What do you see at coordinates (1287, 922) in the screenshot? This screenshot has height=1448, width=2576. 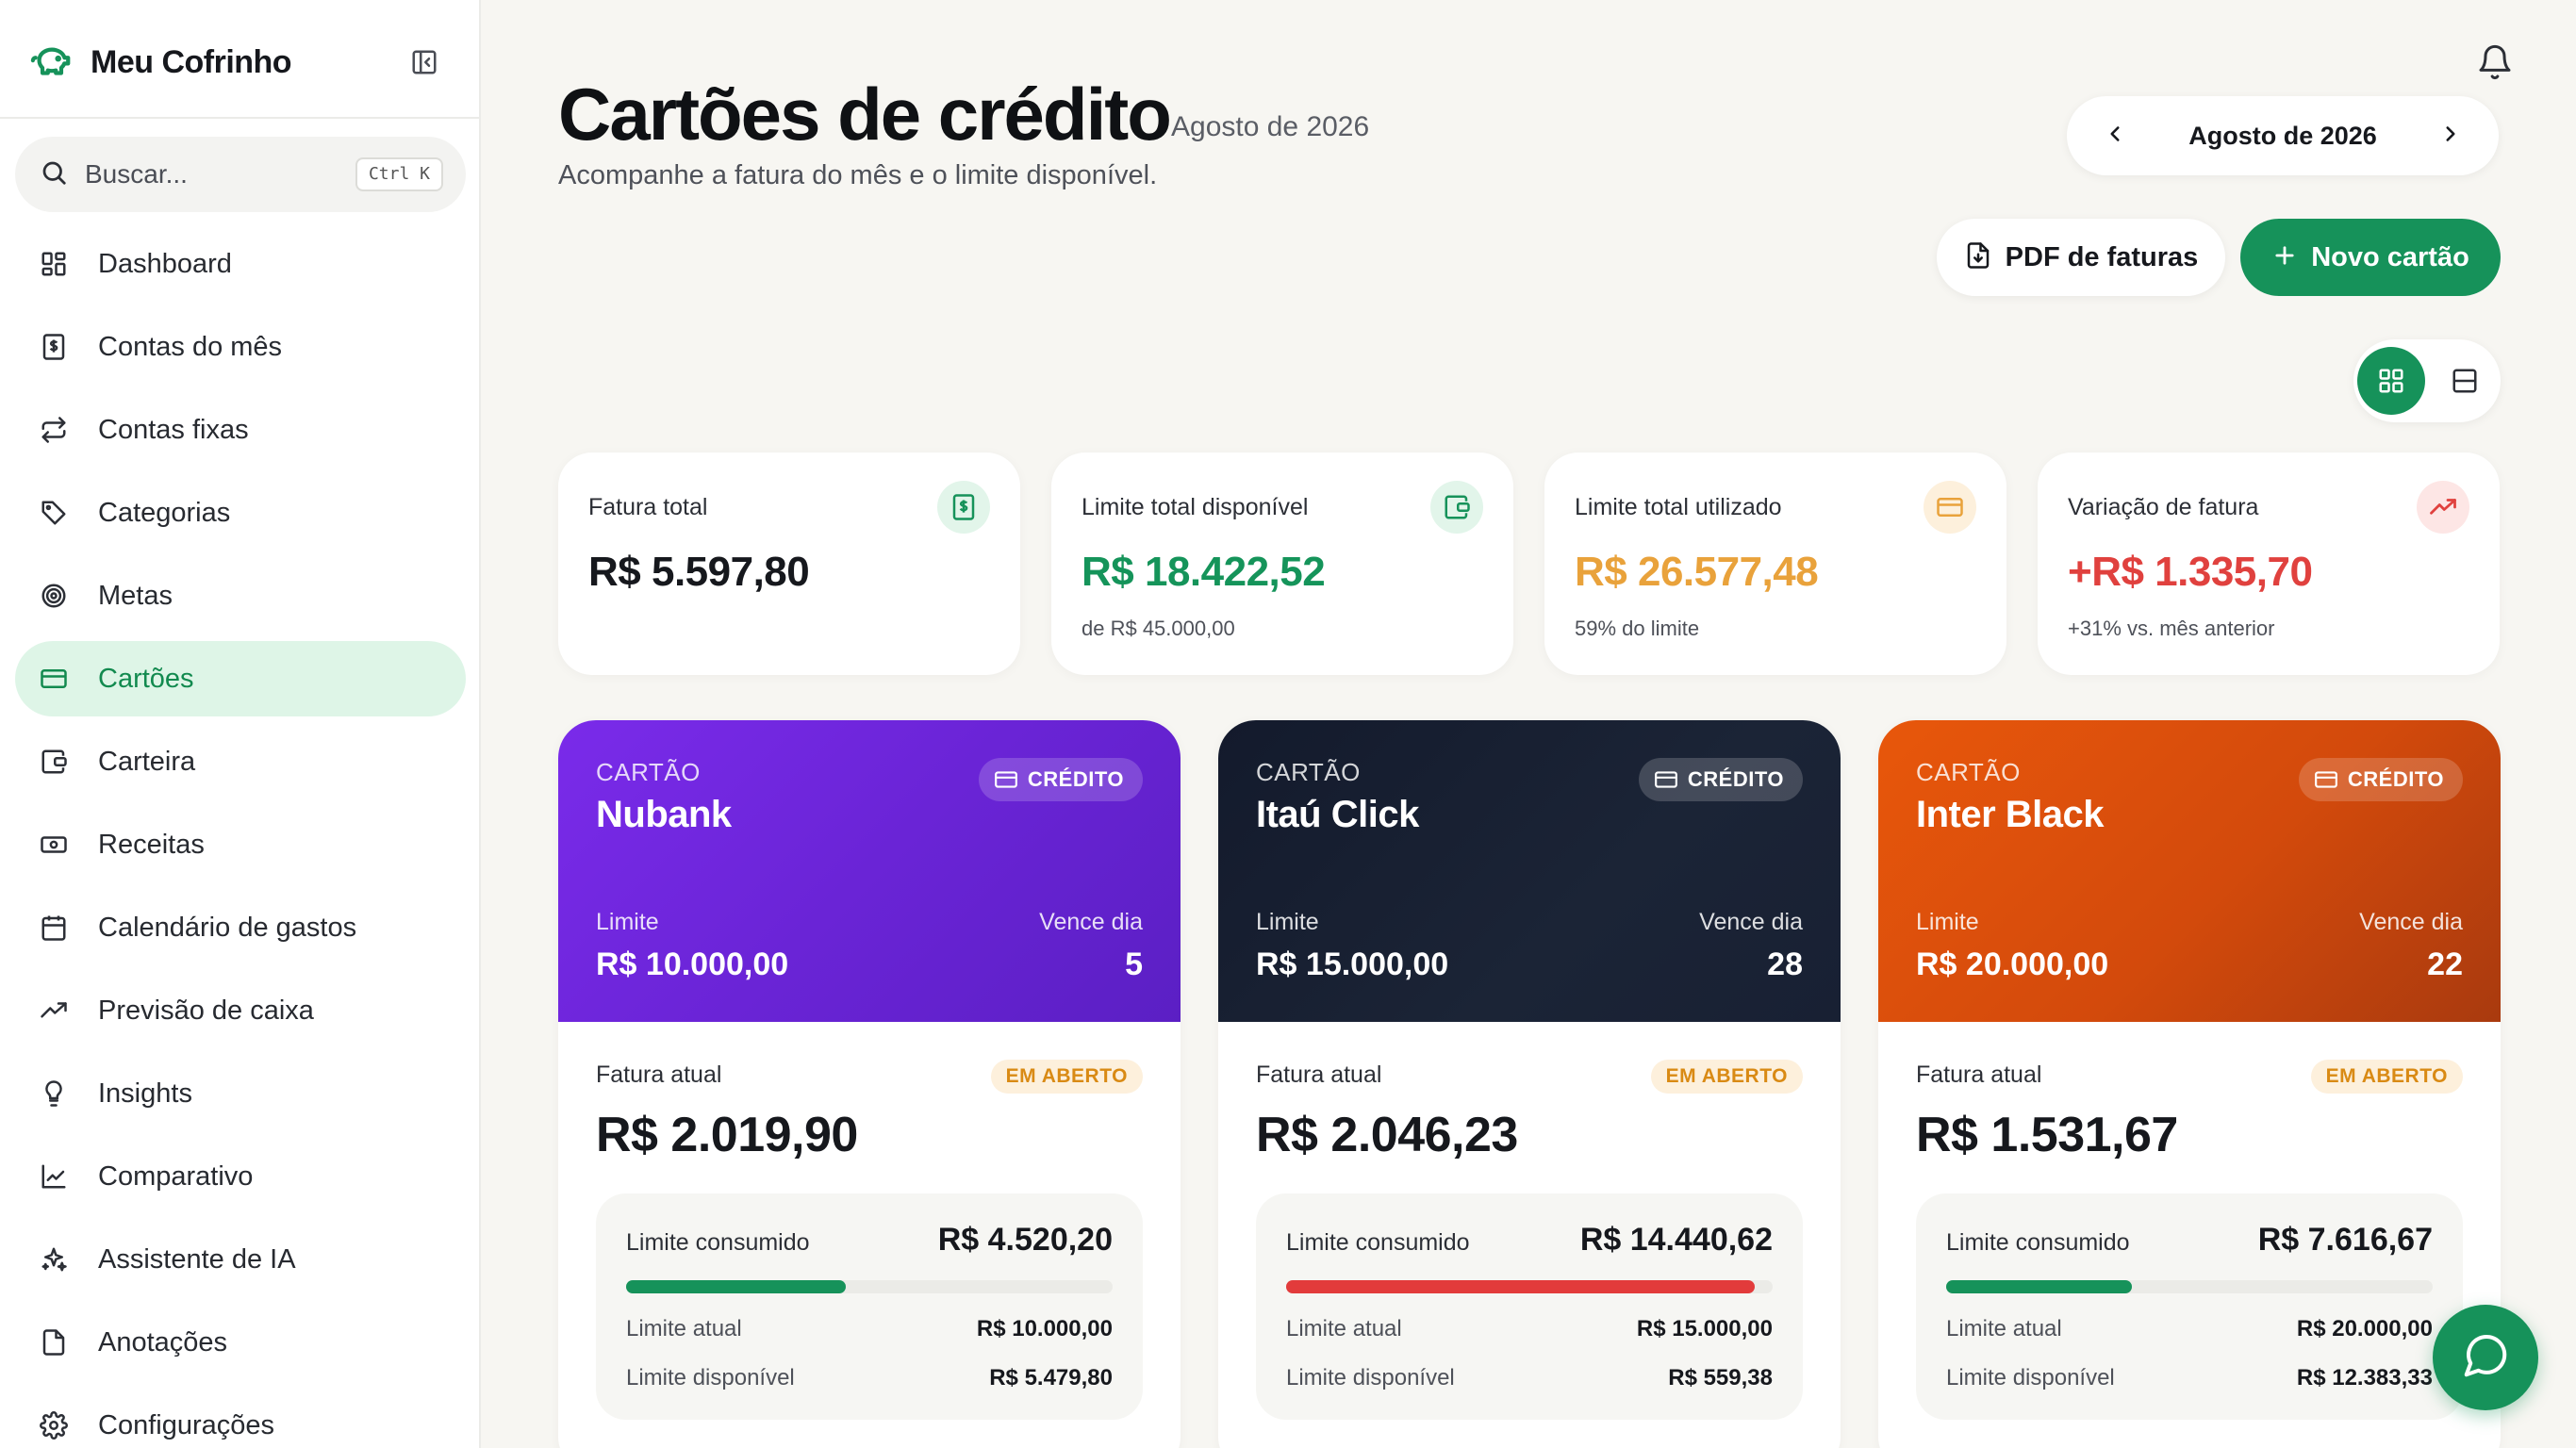 I see `card-limit-label: Limite` at bounding box center [1287, 922].